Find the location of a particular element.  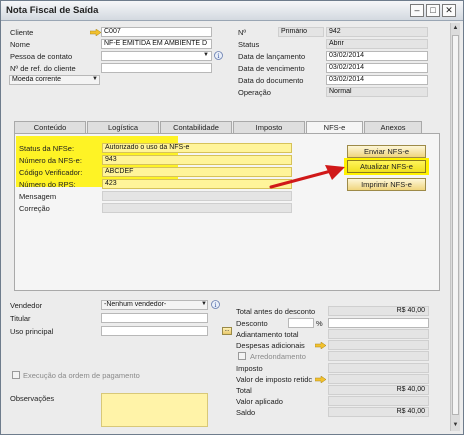

mensagem-field is located at coordinates (197, 196).